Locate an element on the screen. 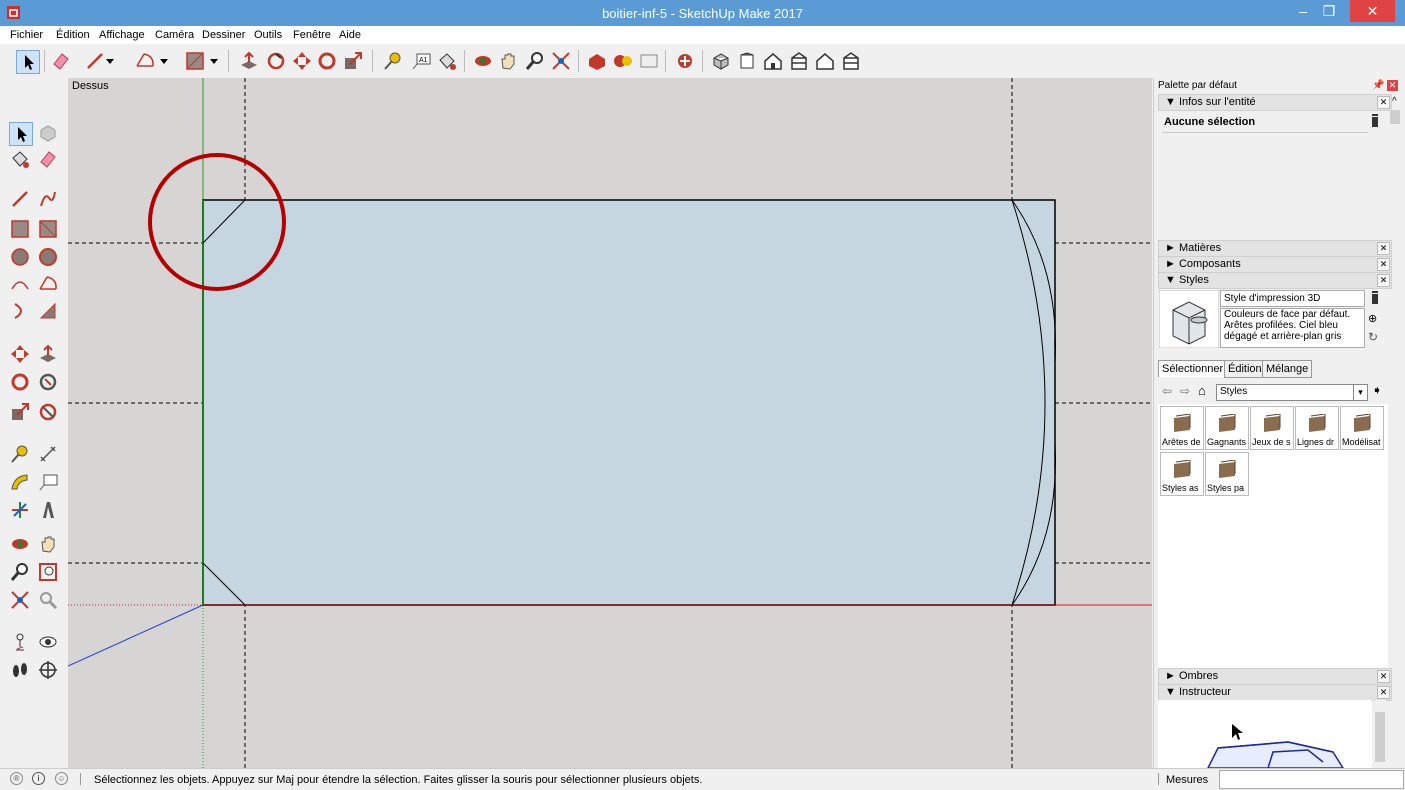 The image size is (1405, 790). entity-info-close-icon: ✕ is located at coordinates (1383, 102).